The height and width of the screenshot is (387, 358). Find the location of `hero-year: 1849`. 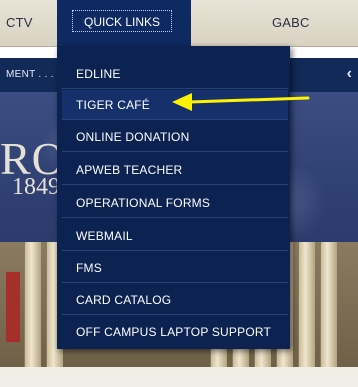

hero-year: 1849 is located at coordinates (36, 187).